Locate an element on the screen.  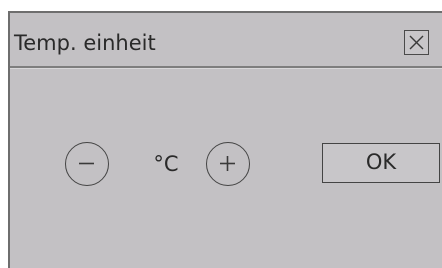
decrease-button is located at coordinates (87, 164).